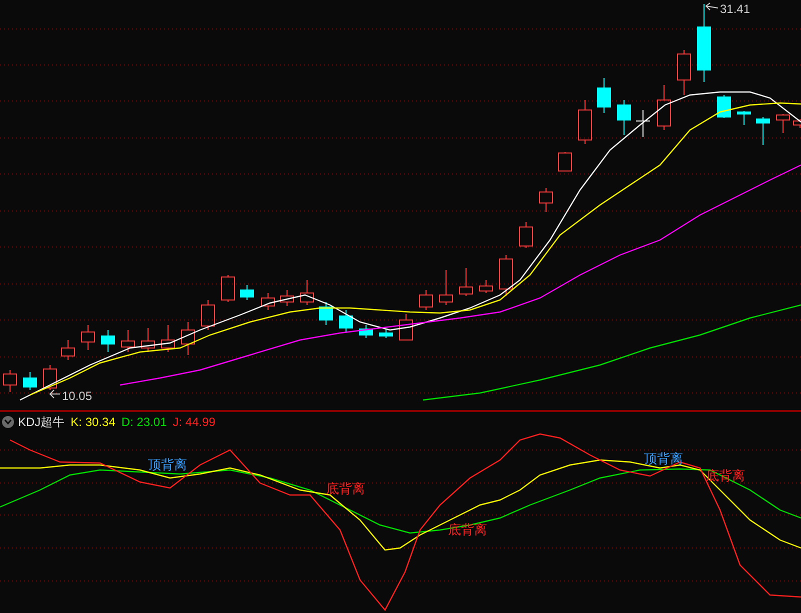  I want to click on indicator-reading: J: 44.99, so click(194, 422).